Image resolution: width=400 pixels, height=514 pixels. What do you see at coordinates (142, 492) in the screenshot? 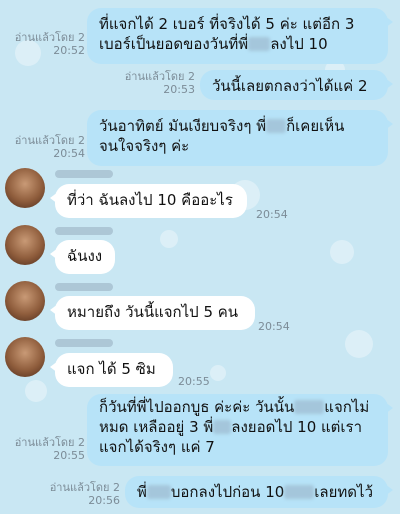
I see `message-text: พี่` at bounding box center [142, 492].